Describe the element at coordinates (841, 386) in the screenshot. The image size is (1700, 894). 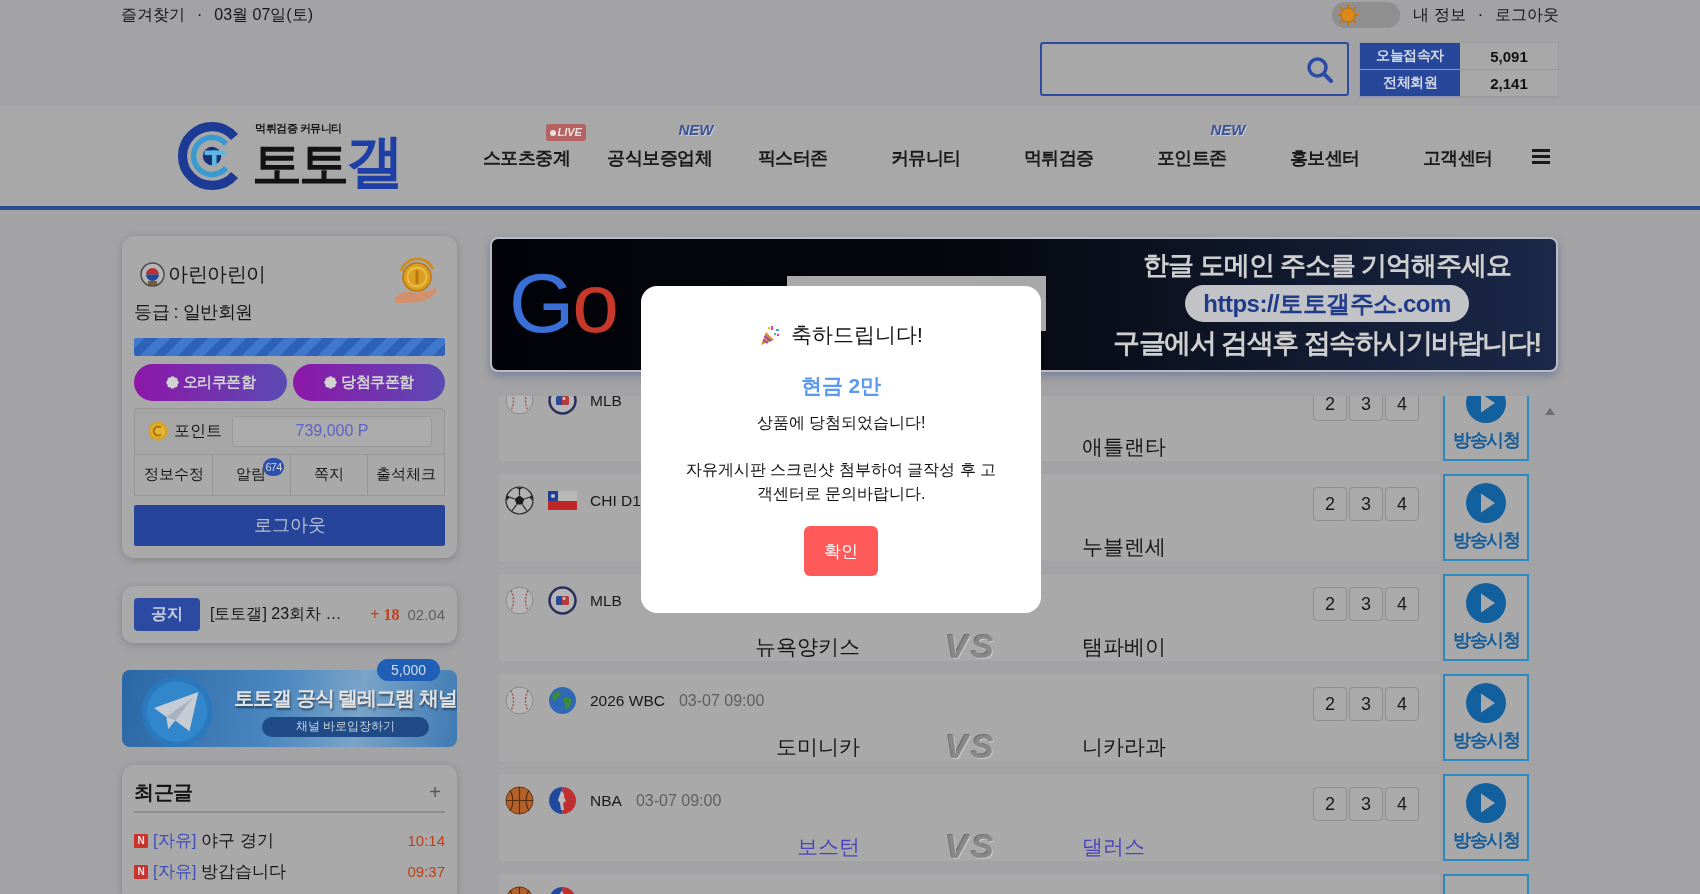
I see `prize-amount: 현금 2만` at that location.